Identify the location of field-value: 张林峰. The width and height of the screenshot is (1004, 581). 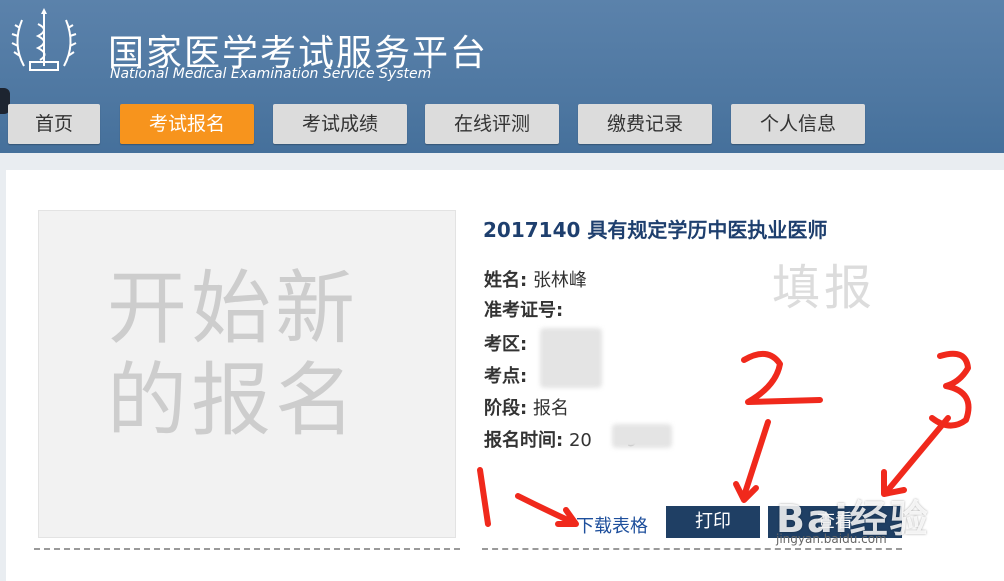
(559, 280).